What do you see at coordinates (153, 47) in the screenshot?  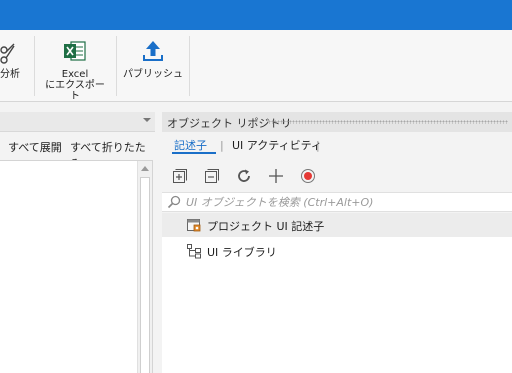 I see `publish-icon` at bounding box center [153, 47].